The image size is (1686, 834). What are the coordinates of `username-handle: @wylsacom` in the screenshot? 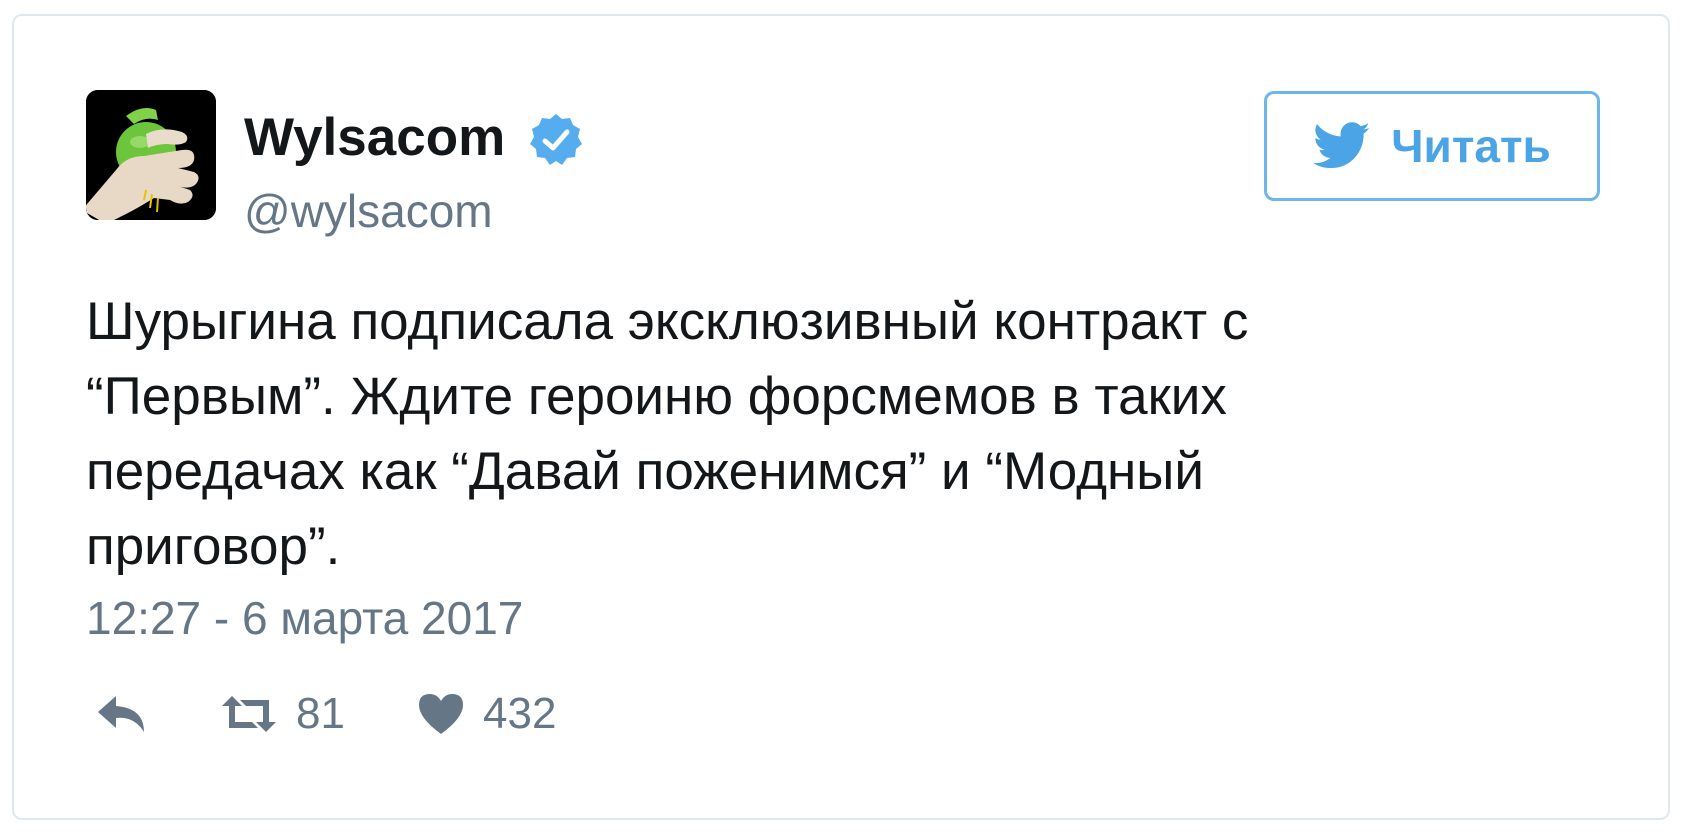 It's located at (368, 211).